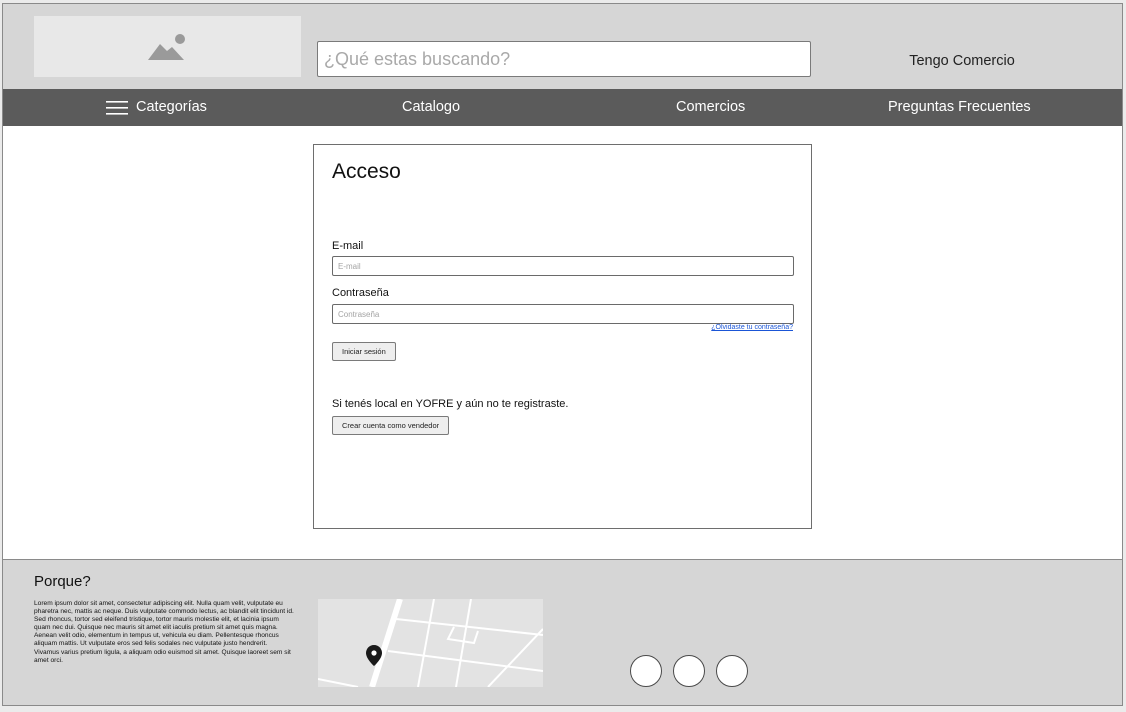 The image size is (1126, 712). I want to click on nav-comercios: Comercios, so click(710, 107).